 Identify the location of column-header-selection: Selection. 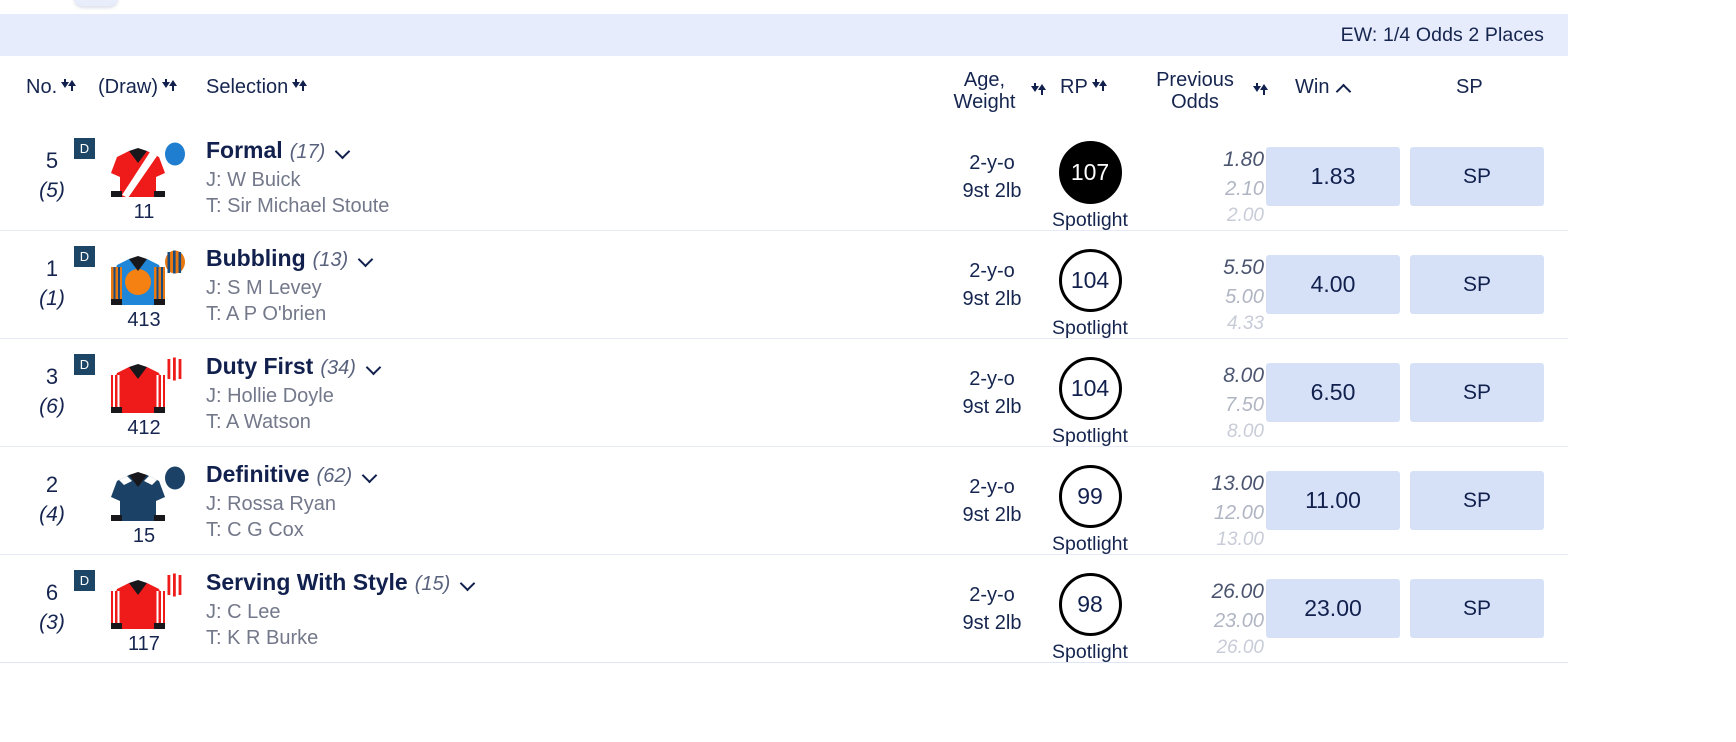
(257, 87).